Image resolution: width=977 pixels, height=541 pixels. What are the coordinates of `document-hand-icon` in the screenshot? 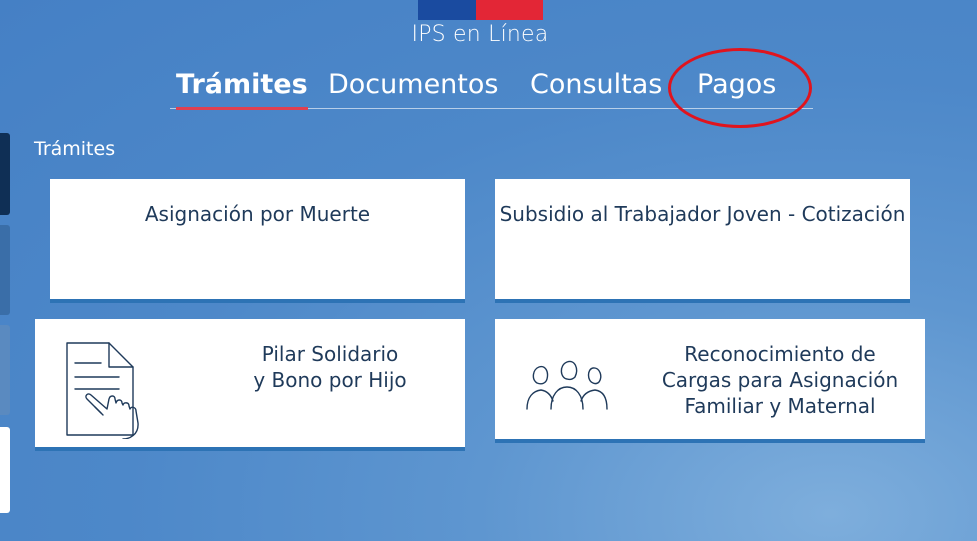 It's located at (102, 390).